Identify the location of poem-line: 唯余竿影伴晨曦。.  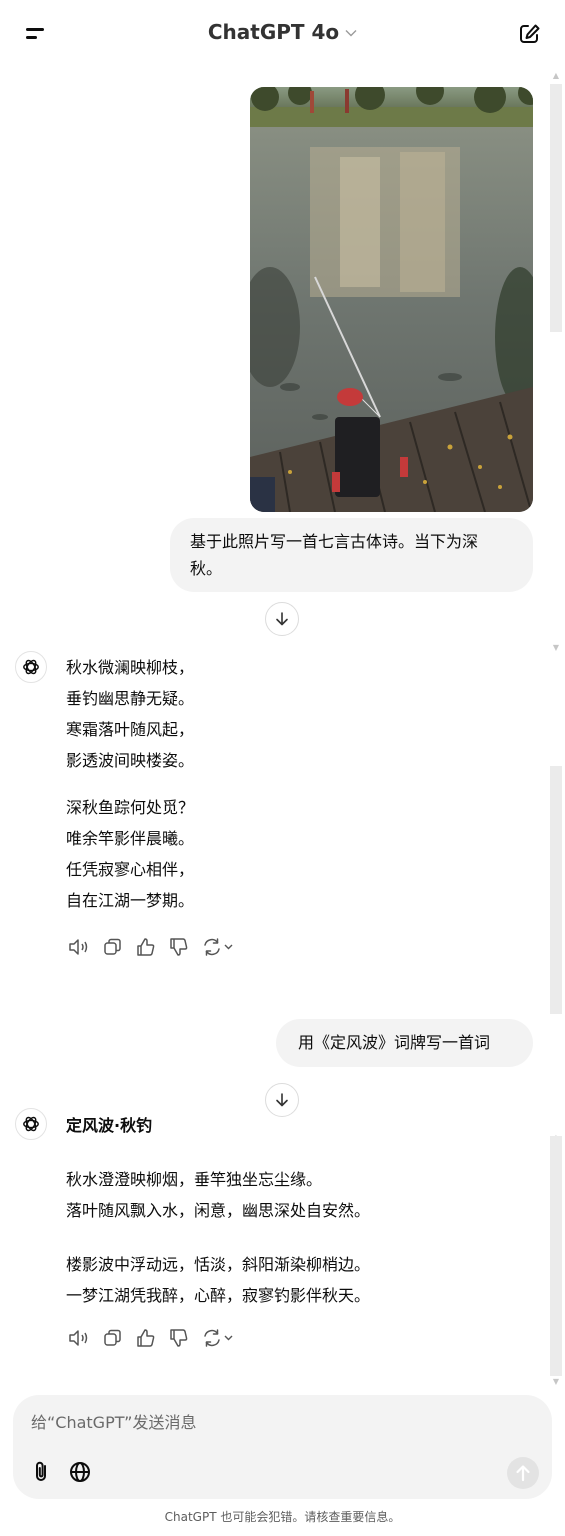
(130, 838).